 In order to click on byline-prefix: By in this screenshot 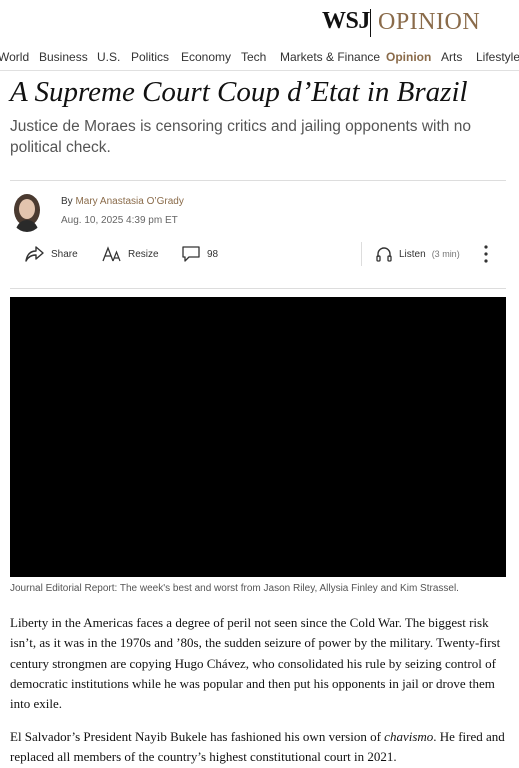, I will do `click(67, 201)`.